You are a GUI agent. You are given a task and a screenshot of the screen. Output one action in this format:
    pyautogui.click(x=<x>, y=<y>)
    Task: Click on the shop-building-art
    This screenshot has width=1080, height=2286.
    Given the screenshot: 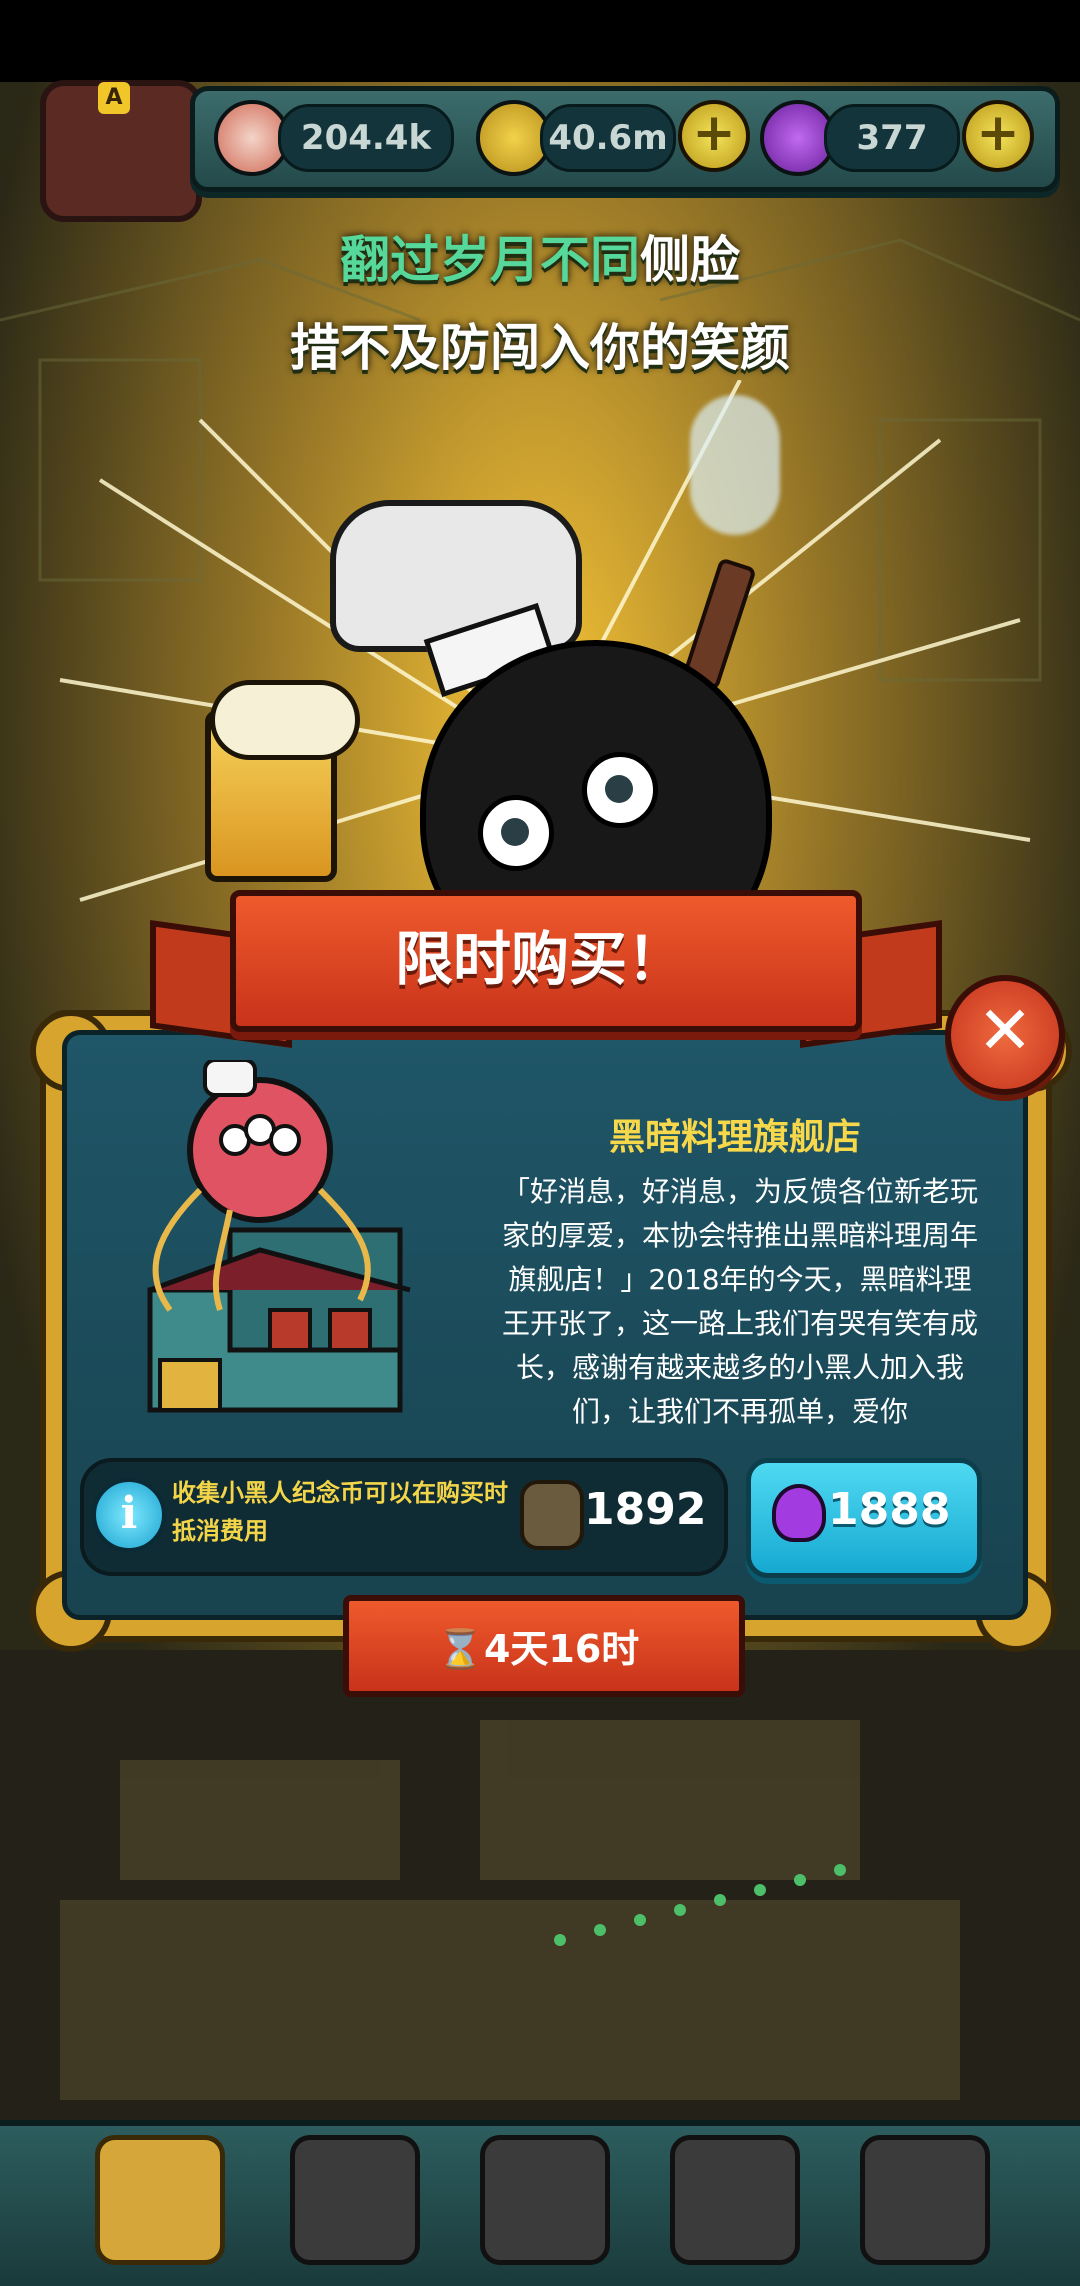 What is the action you would take?
    pyautogui.click(x=279, y=1236)
    